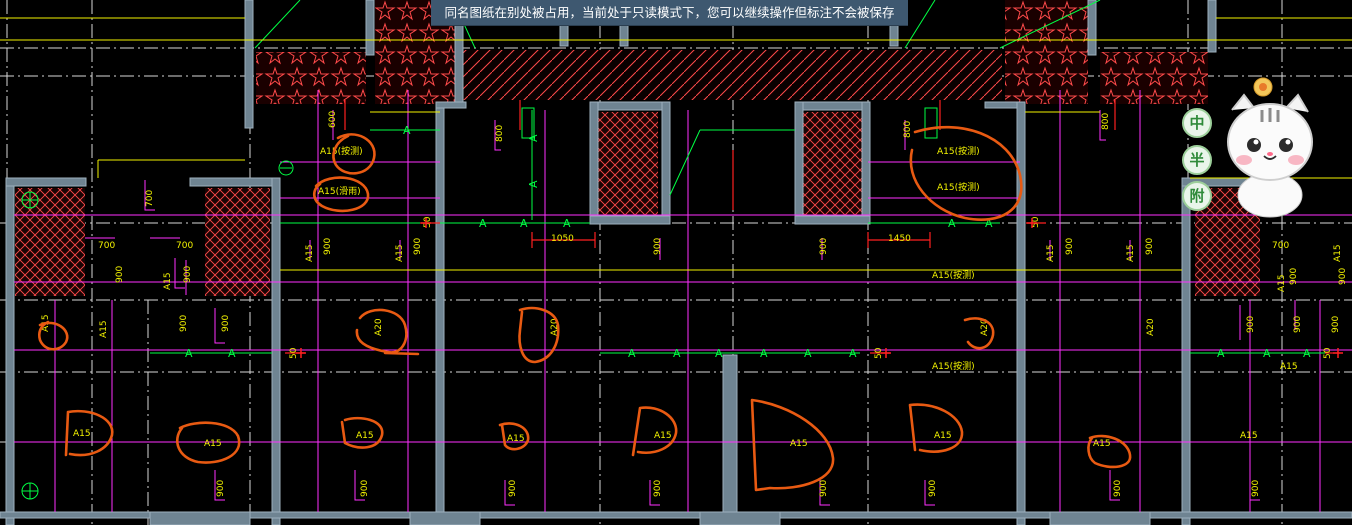  Describe the element at coordinates (1197, 123) in the screenshot. I see `badge-zhong: 中` at that location.